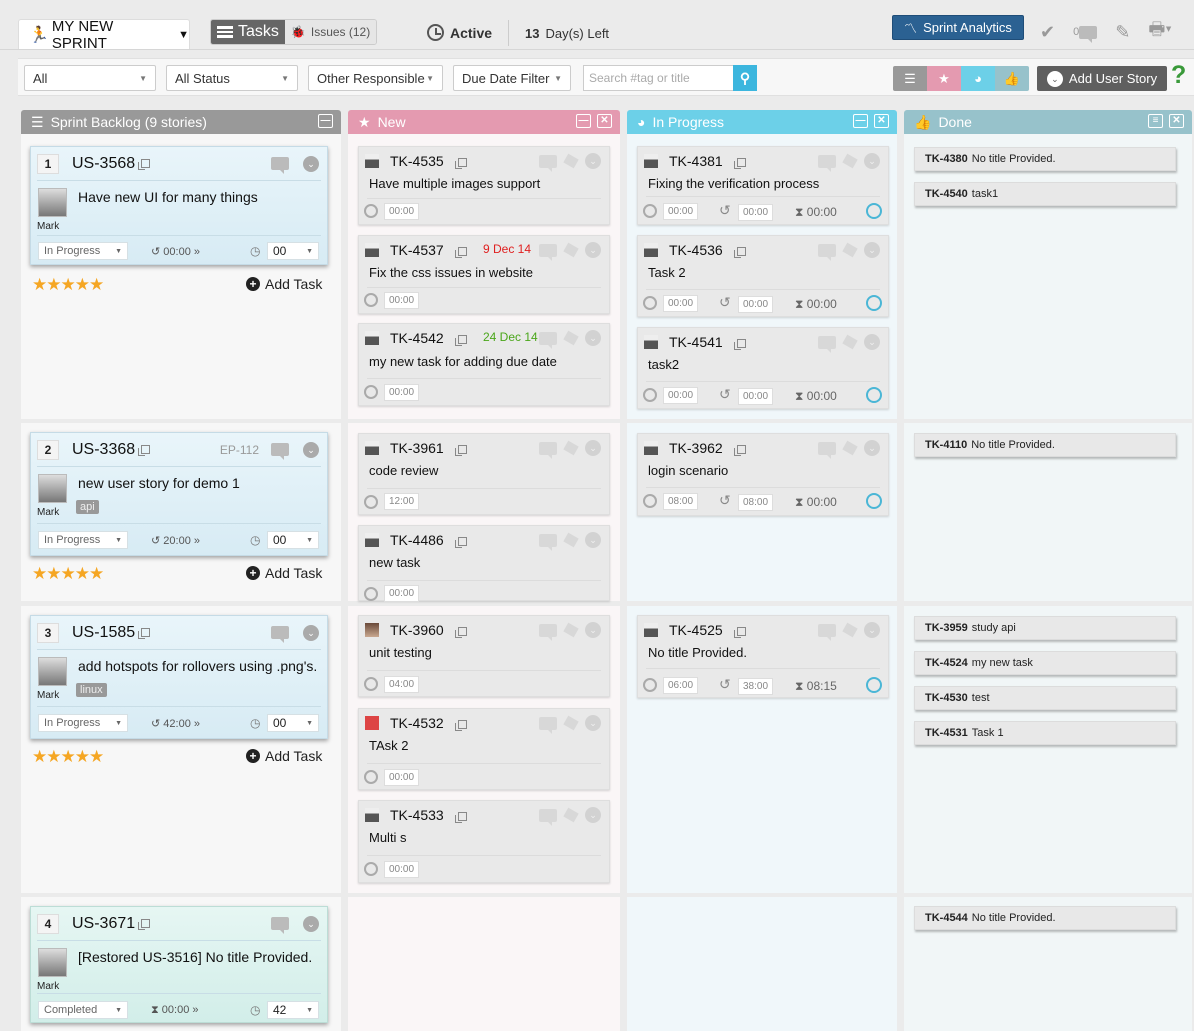  What do you see at coordinates (910, 78) in the screenshot?
I see `toggle-backlog: ☰` at bounding box center [910, 78].